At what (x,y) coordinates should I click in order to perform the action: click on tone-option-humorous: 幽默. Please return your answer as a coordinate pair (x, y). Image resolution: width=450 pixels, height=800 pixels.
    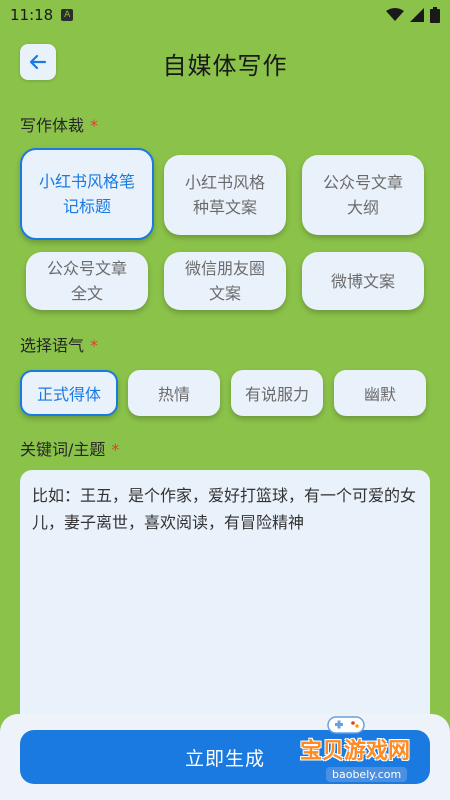
    Looking at the image, I should click on (380, 393).